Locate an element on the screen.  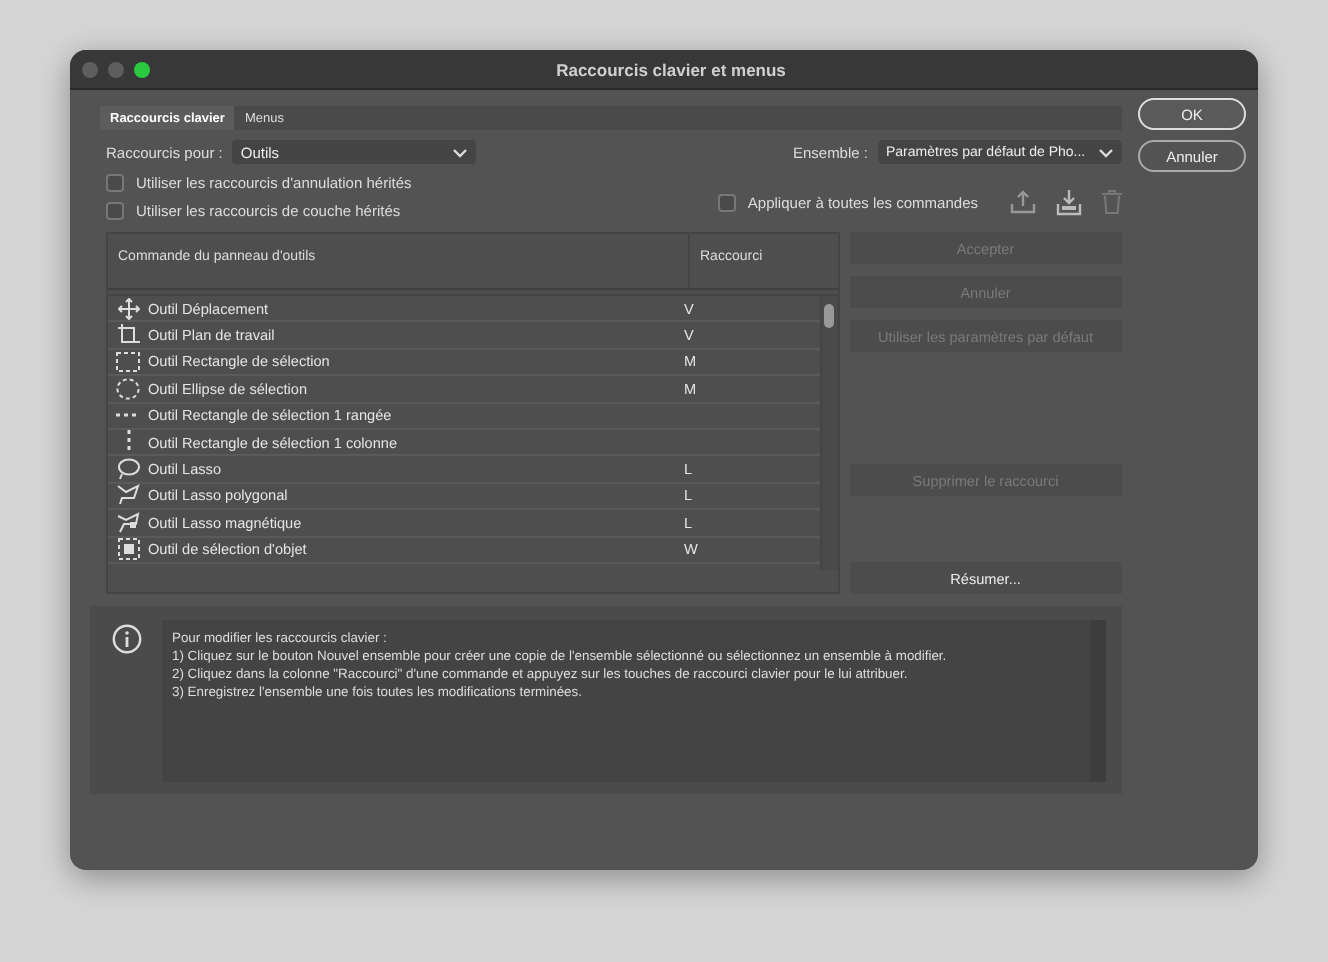
object-selection-icon is located at coordinates (128, 549).